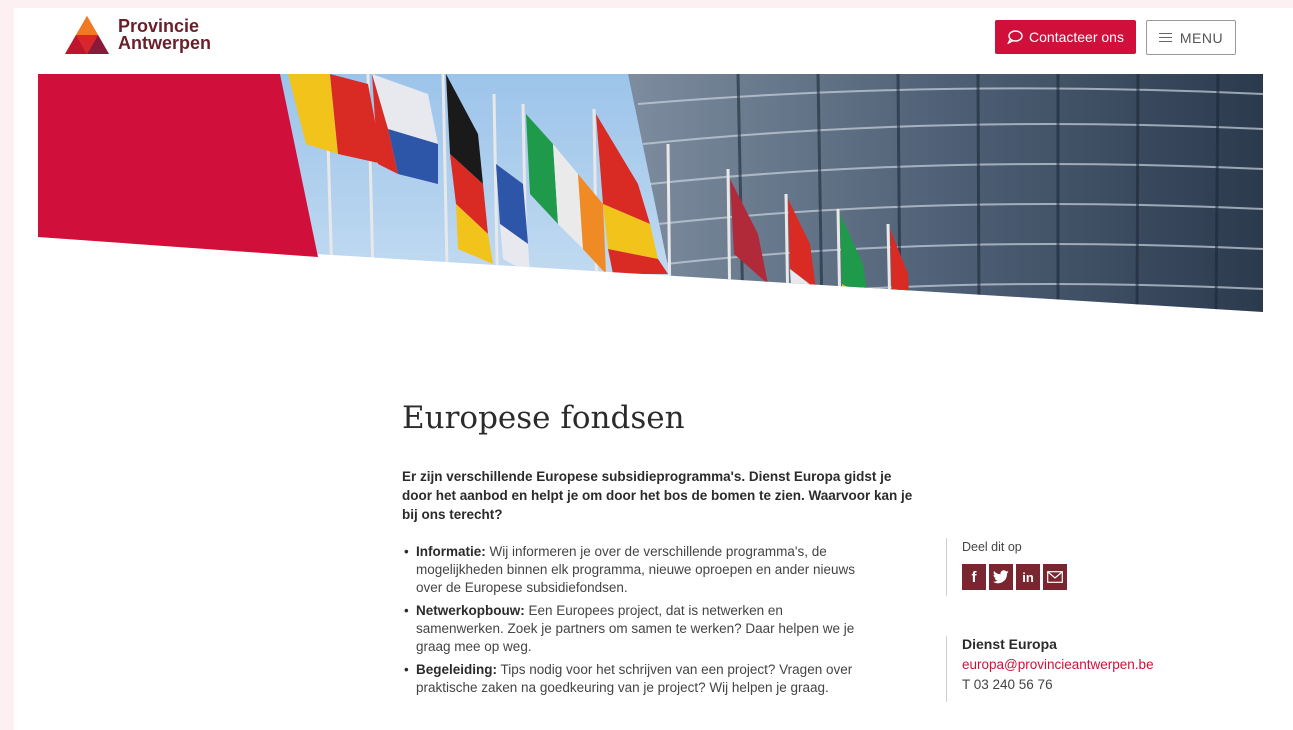 The height and width of the screenshot is (730, 1293). I want to click on logo: Provincie Antwerpen, so click(137, 35).